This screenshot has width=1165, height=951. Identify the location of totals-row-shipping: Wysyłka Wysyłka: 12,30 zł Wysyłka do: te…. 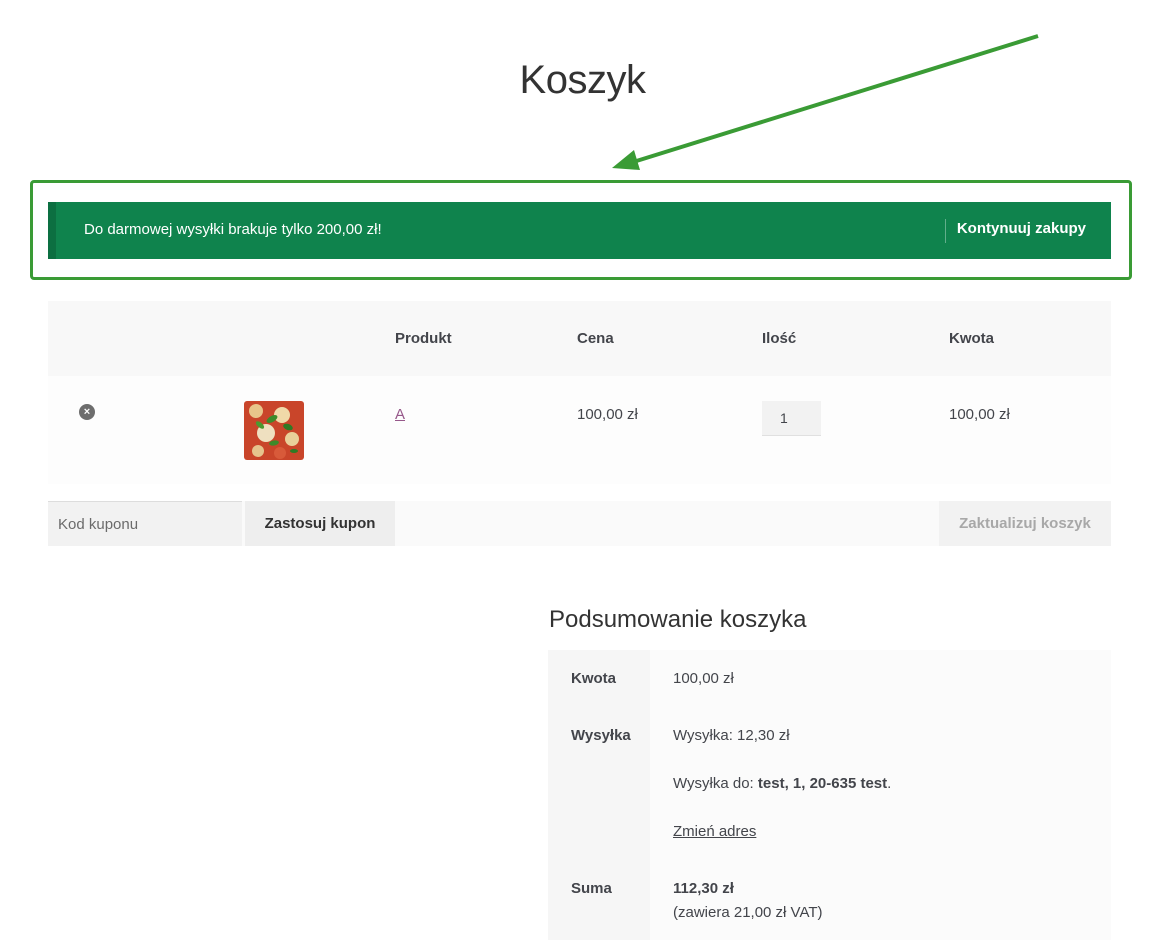
(829, 783).